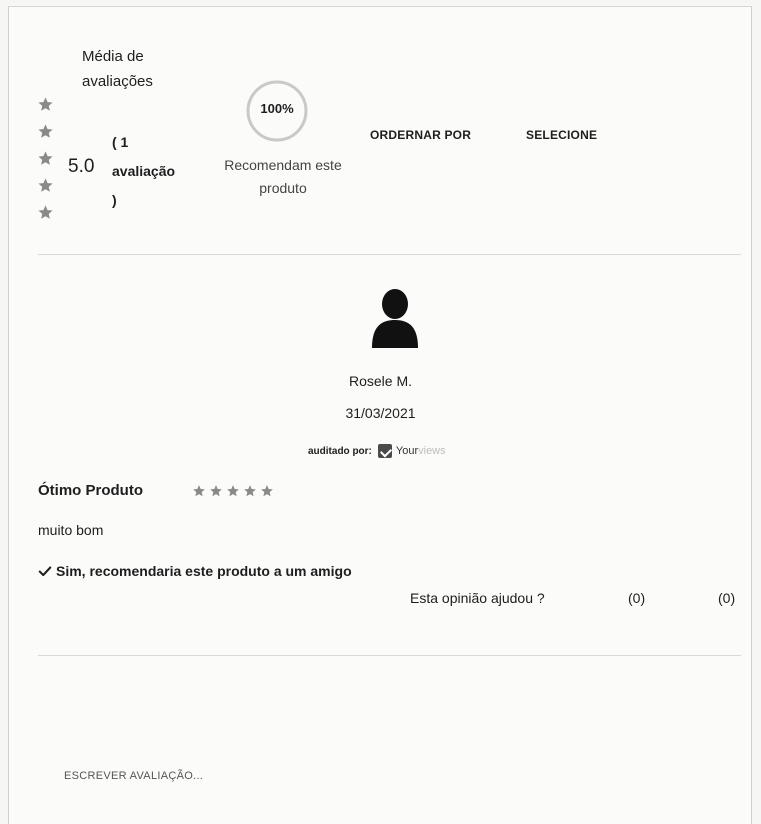  I want to click on yourviews-logo: Your views, so click(411, 451).